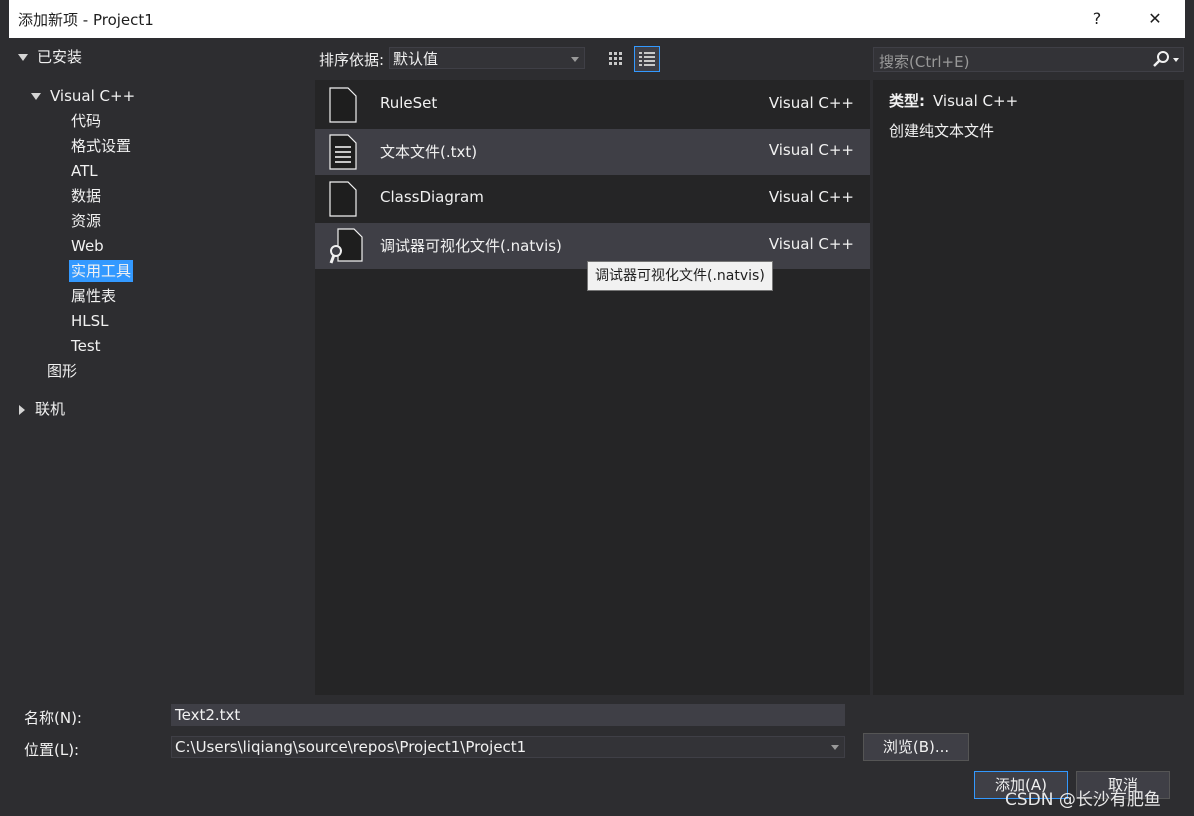  What do you see at coordinates (343, 152) in the screenshot?
I see `text-file-icon` at bounding box center [343, 152].